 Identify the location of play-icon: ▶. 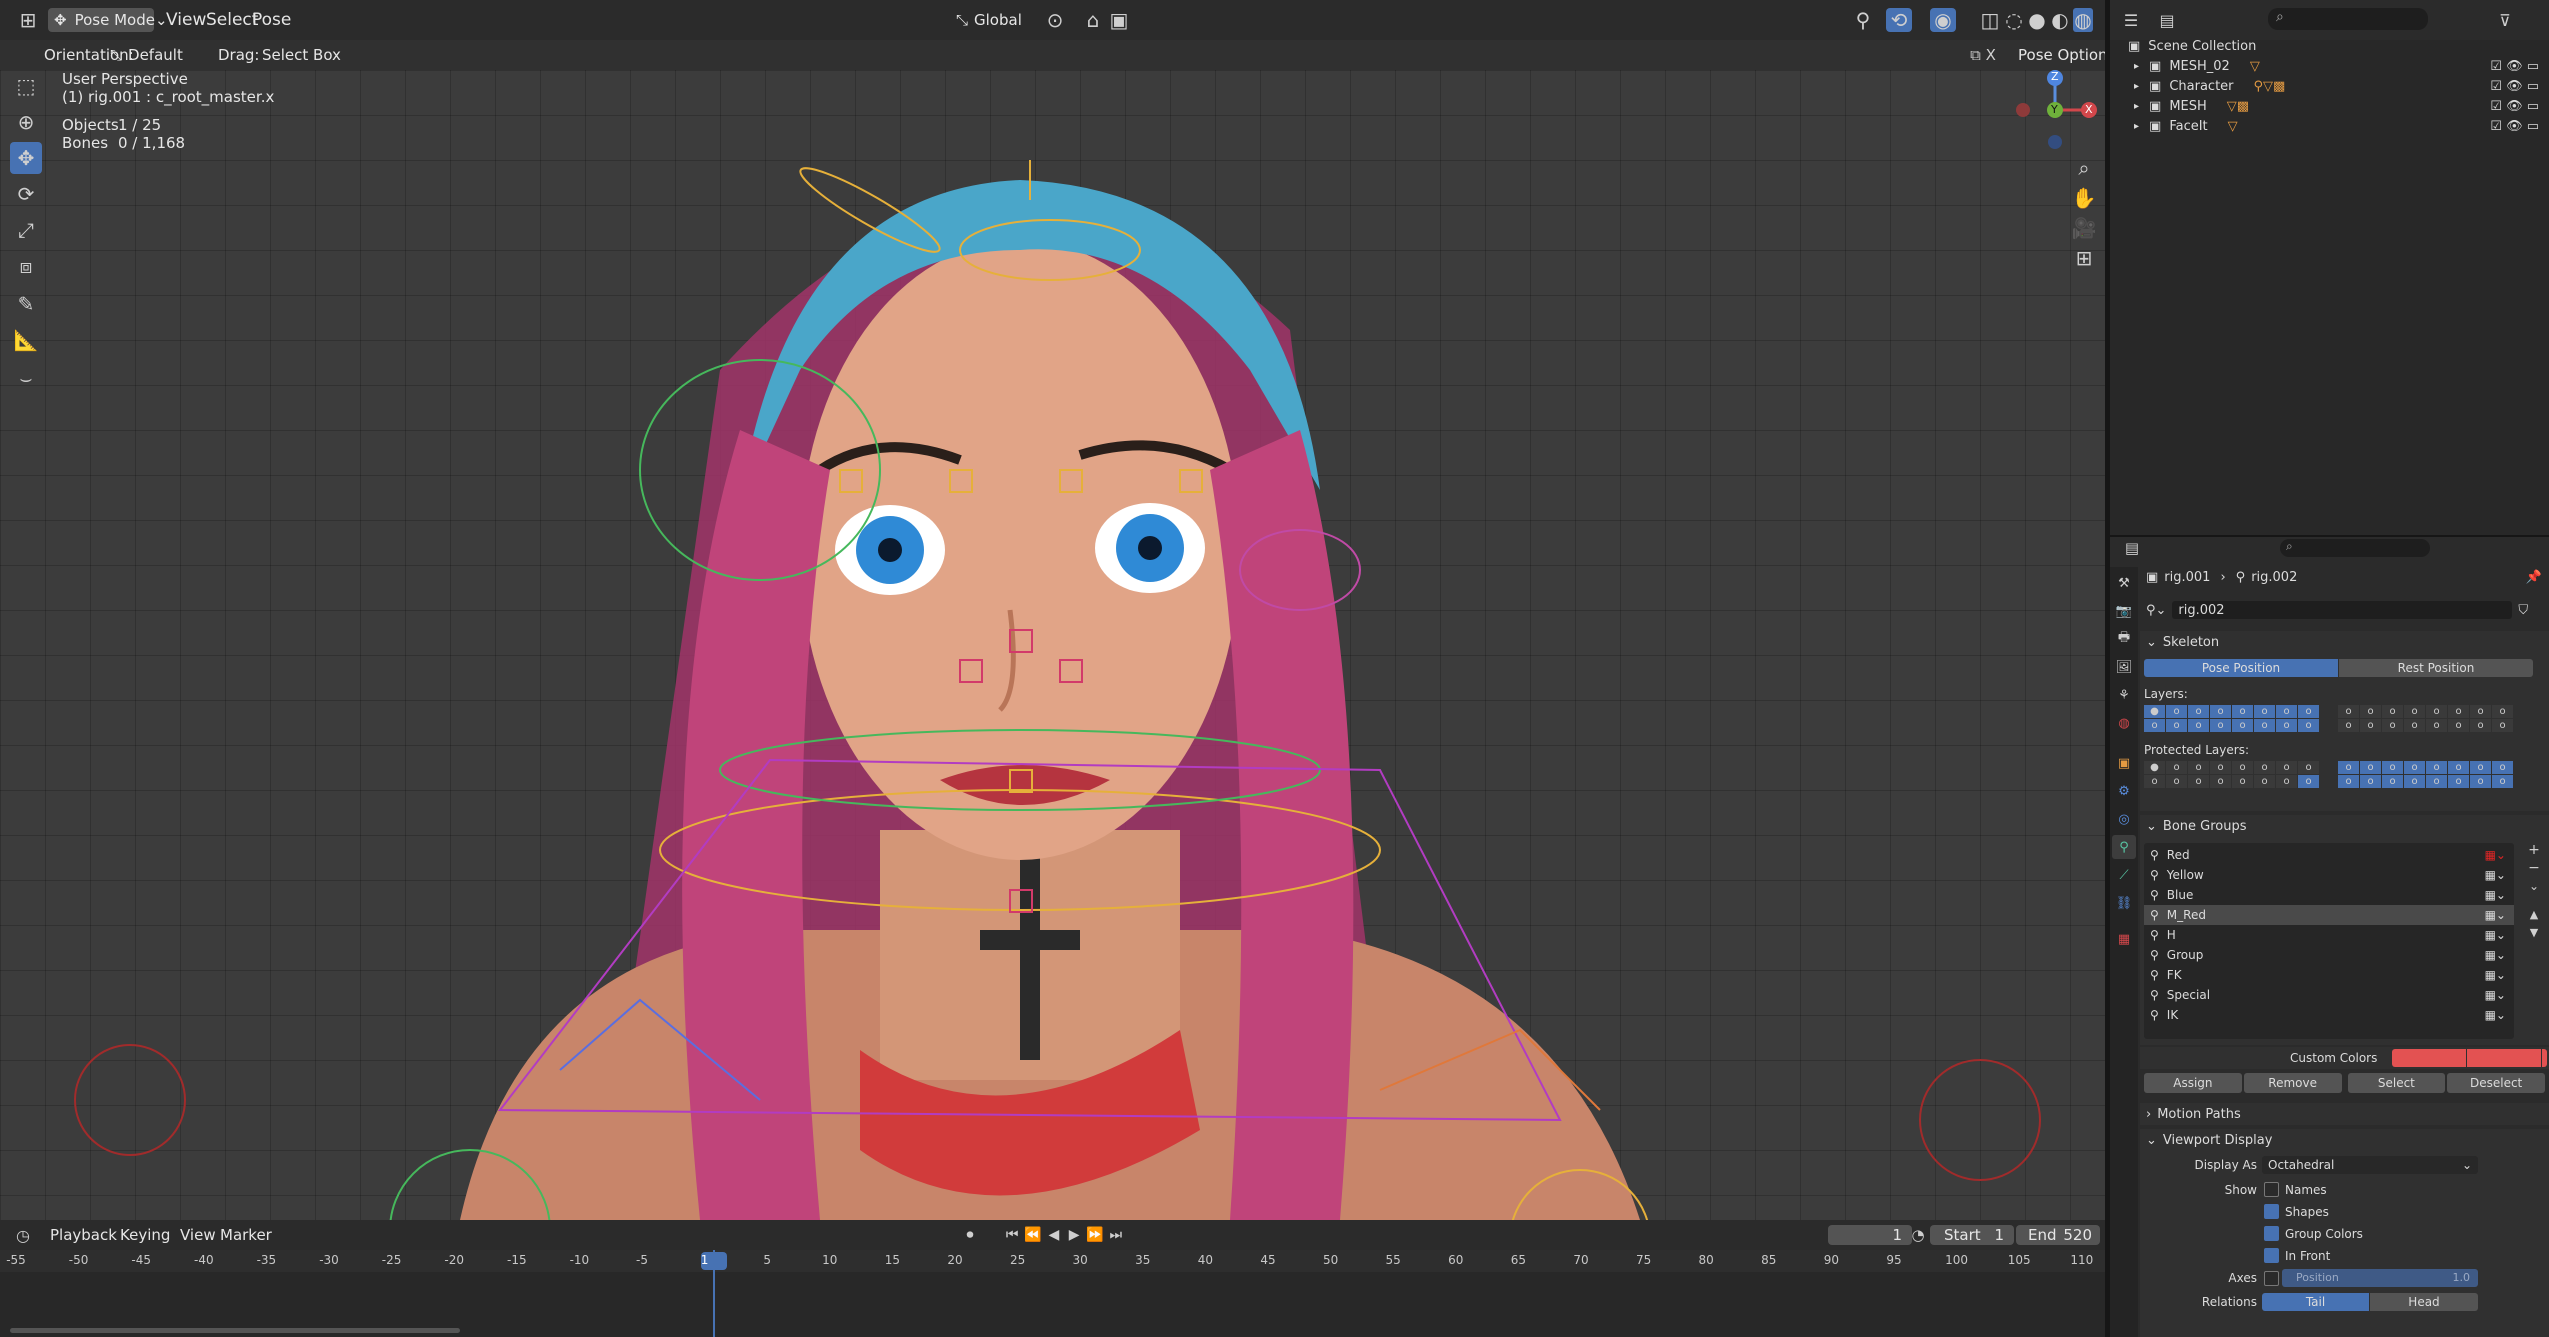
(1074, 1235).